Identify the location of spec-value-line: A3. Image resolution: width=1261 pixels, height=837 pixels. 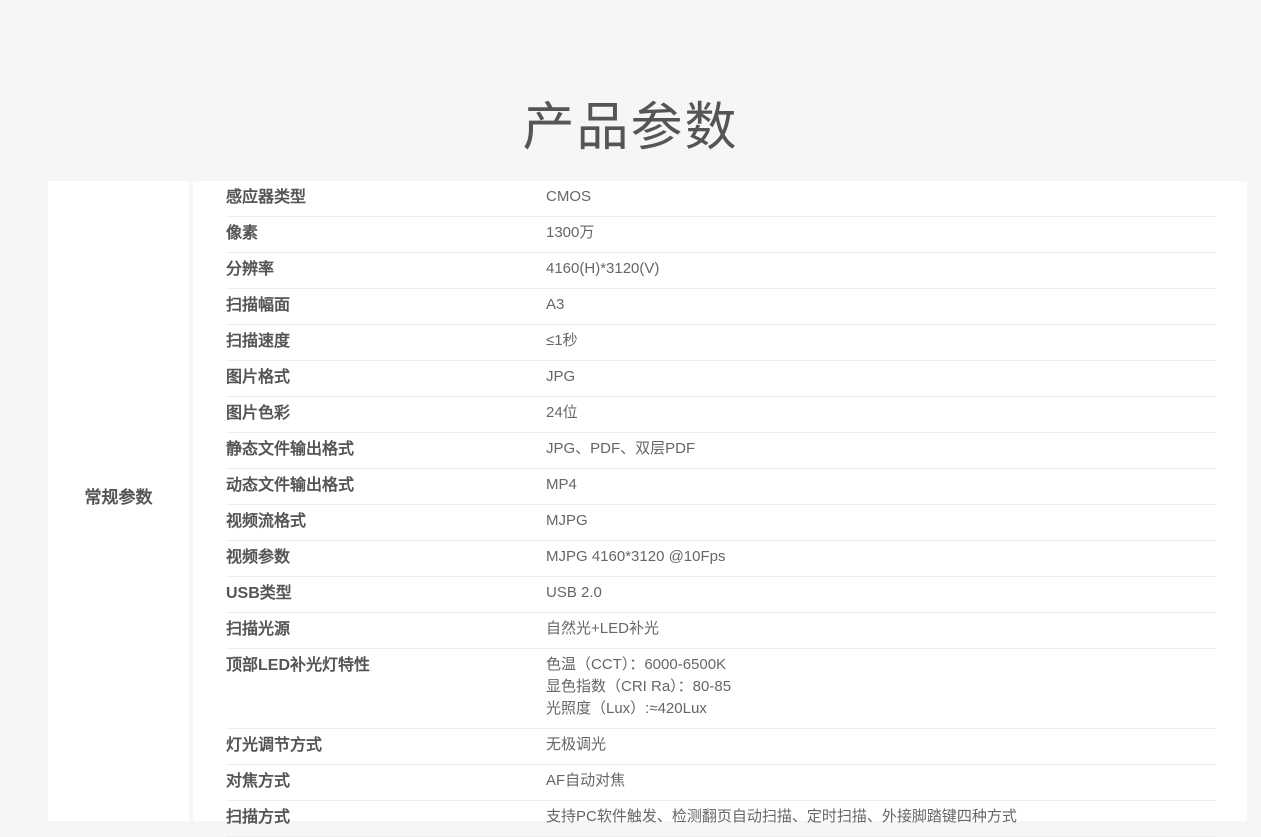
(555, 304).